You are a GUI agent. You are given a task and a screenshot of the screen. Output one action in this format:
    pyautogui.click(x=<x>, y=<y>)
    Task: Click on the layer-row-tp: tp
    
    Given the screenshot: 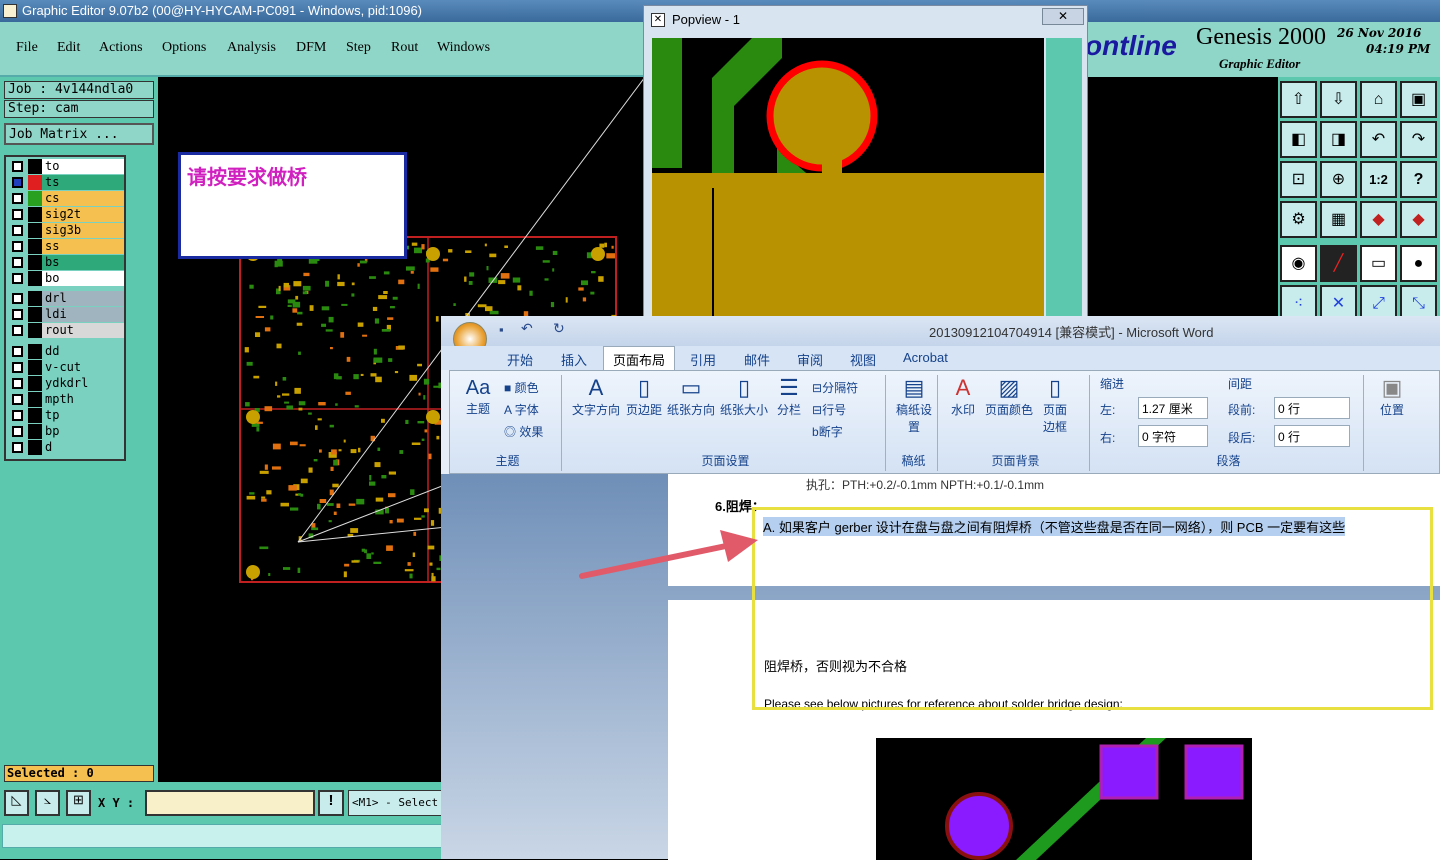 What is the action you would take?
    pyautogui.click(x=66, y=415)
    